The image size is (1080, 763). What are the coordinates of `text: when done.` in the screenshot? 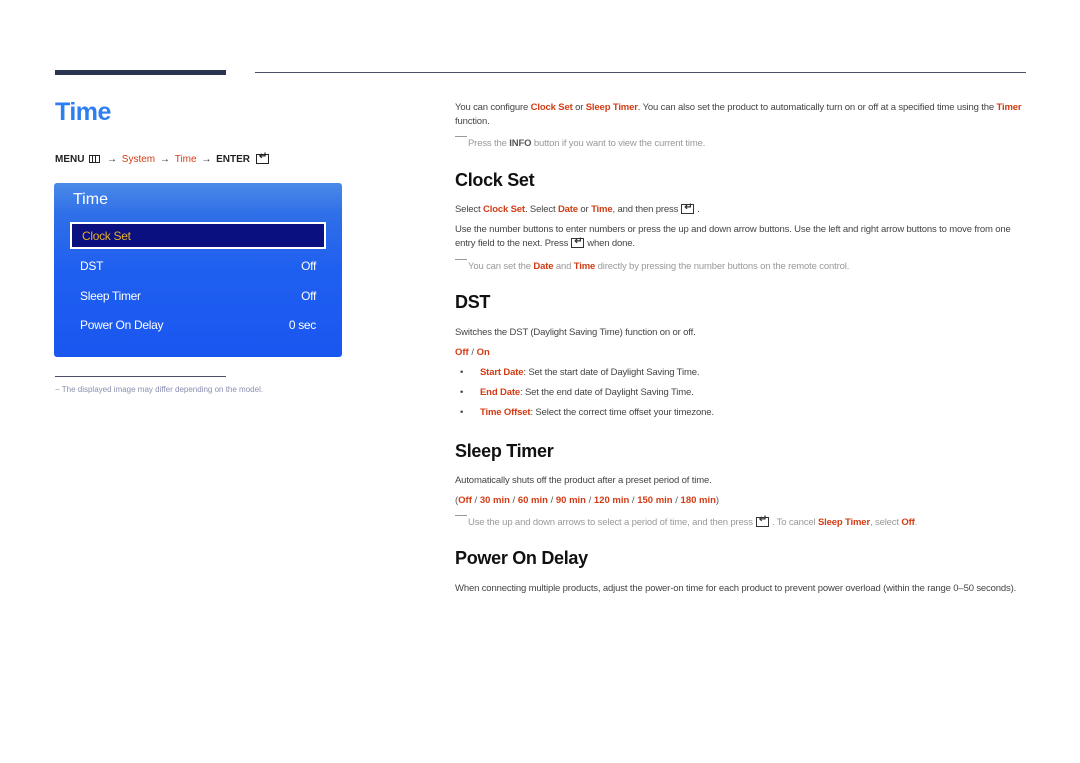 It's located at (611, 243).